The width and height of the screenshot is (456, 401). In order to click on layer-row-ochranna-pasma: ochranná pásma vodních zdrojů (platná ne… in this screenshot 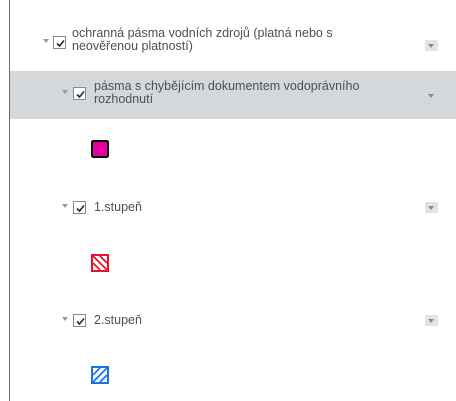, I will do `click(233, 42)`.